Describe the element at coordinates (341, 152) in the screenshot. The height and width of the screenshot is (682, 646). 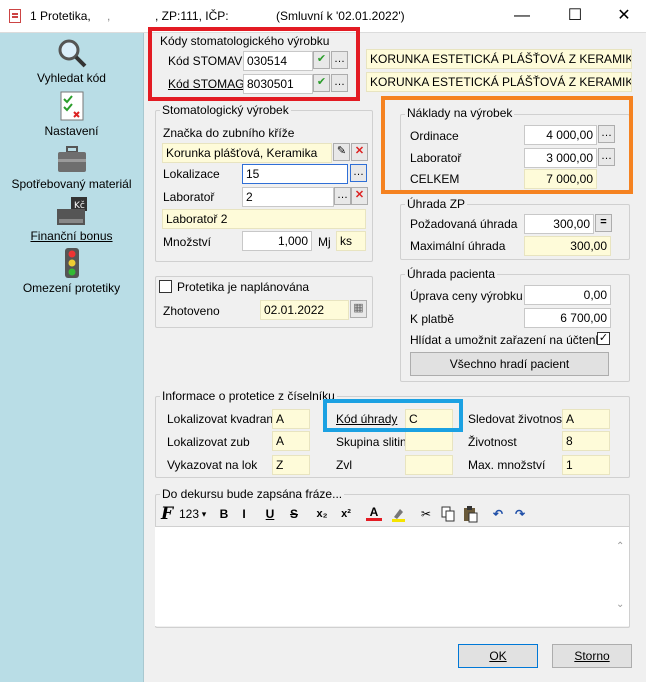
I see `brand-edit-button: ✎` at that location.